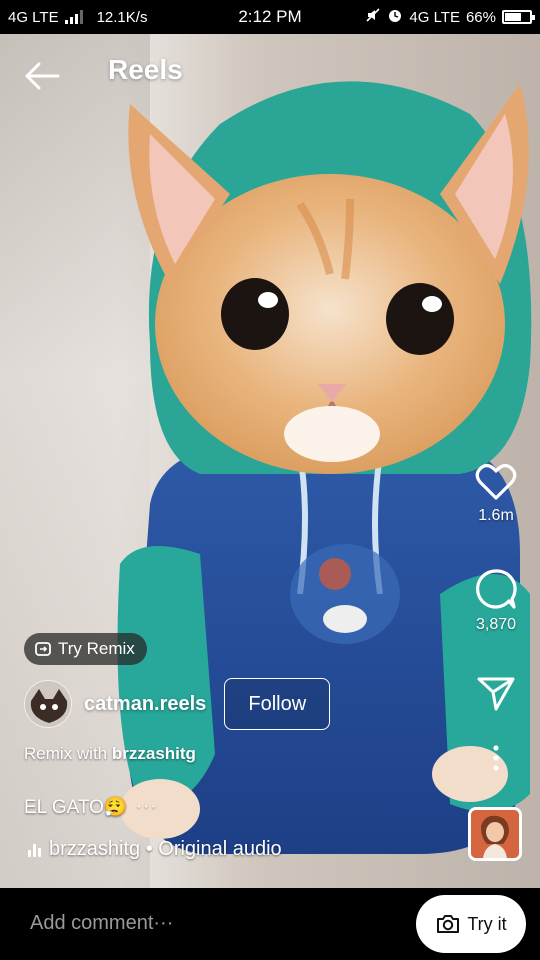 The height and width of the screenshot is (960, 540). What do you see at coordinates (48, 704) in the screenshot?
I see `avatar` at bounding box center [48, 704].